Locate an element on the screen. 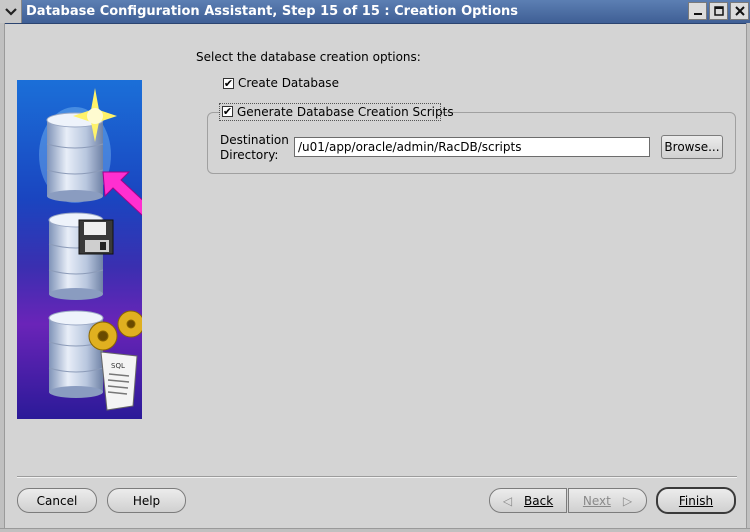 The height and width of the screenshot is (532, 750). window-frame-left is located at coordinates (2, 277).